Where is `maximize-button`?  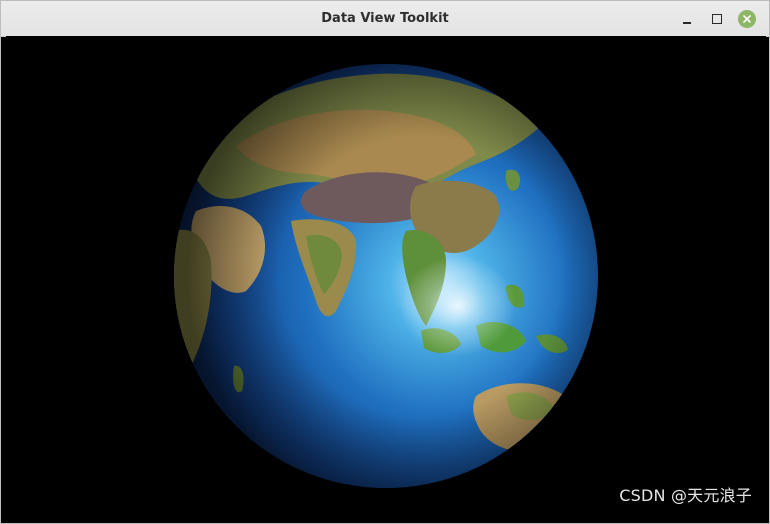 maximize-button is located at coordinates (717, 19).